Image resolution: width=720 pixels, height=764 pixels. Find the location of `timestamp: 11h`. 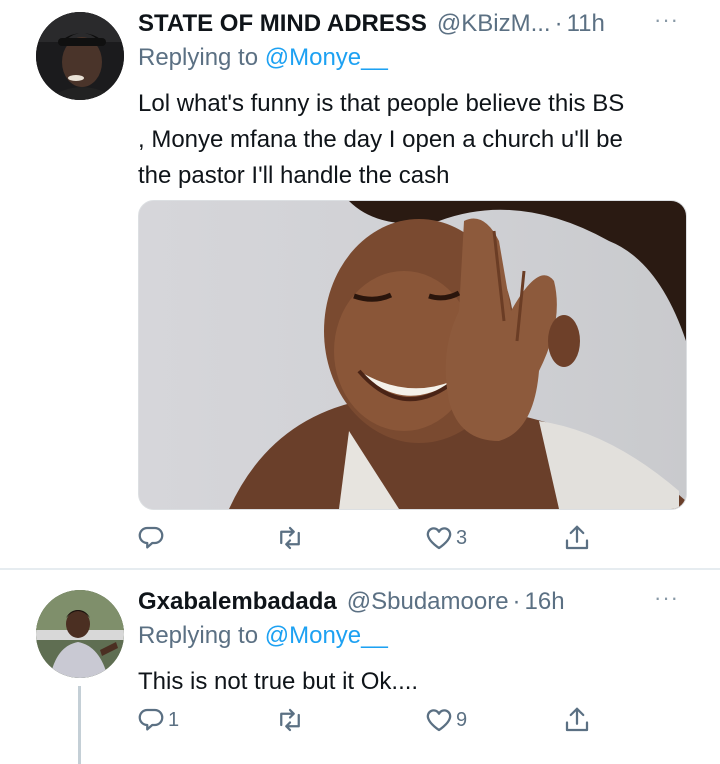

timestamp: 11h is located at coordinates (586, 24).